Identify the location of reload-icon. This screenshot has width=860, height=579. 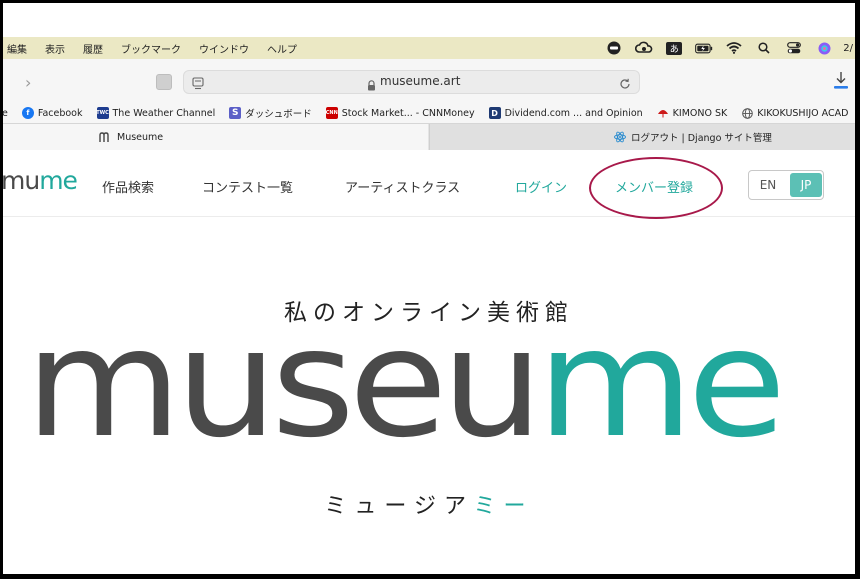
(625, 84).